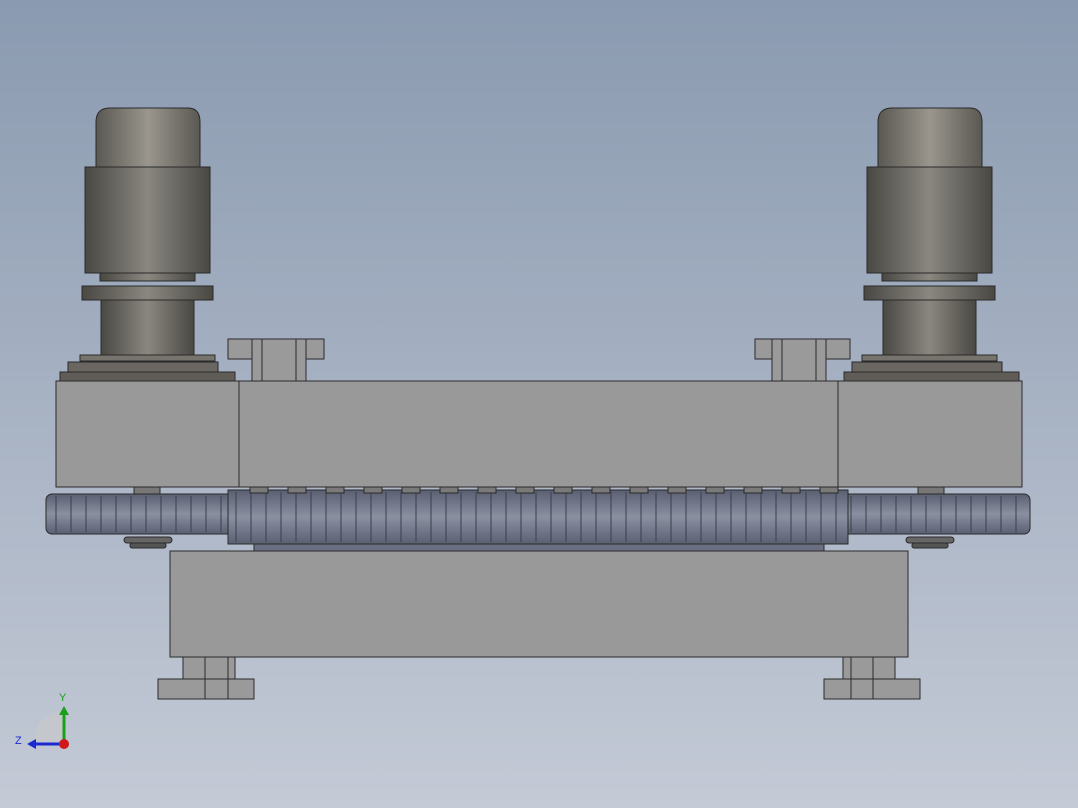 The width and height of the screenshot is (1078, 808). Describe the element at coordinates (539, 434) in the screenshot. I see `upper-plate` at that location.